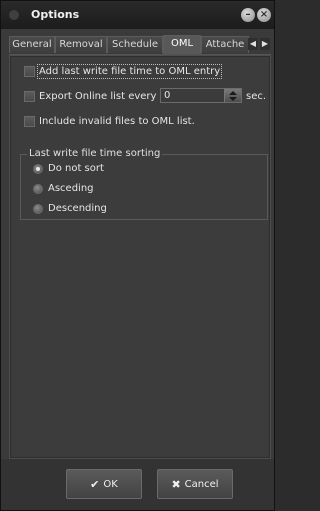 This screenshot has width=320, height=511. I want to click on export-online-row: Export Online list every, so click(90, 96).